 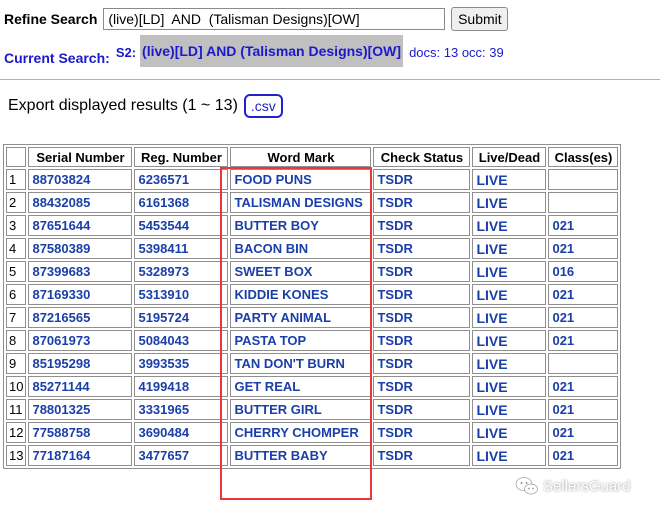 I want to click on row-number: 5, so click(x=16, y=271).